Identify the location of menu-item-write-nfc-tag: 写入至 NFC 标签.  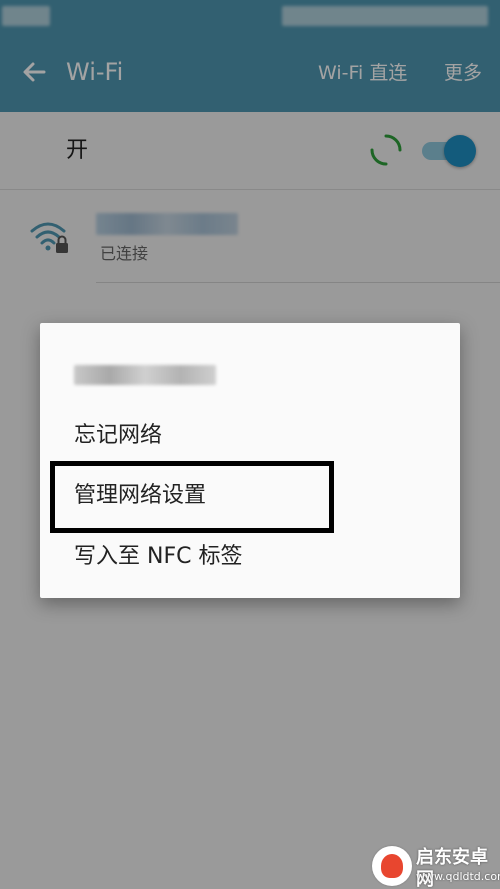
(158, 557).